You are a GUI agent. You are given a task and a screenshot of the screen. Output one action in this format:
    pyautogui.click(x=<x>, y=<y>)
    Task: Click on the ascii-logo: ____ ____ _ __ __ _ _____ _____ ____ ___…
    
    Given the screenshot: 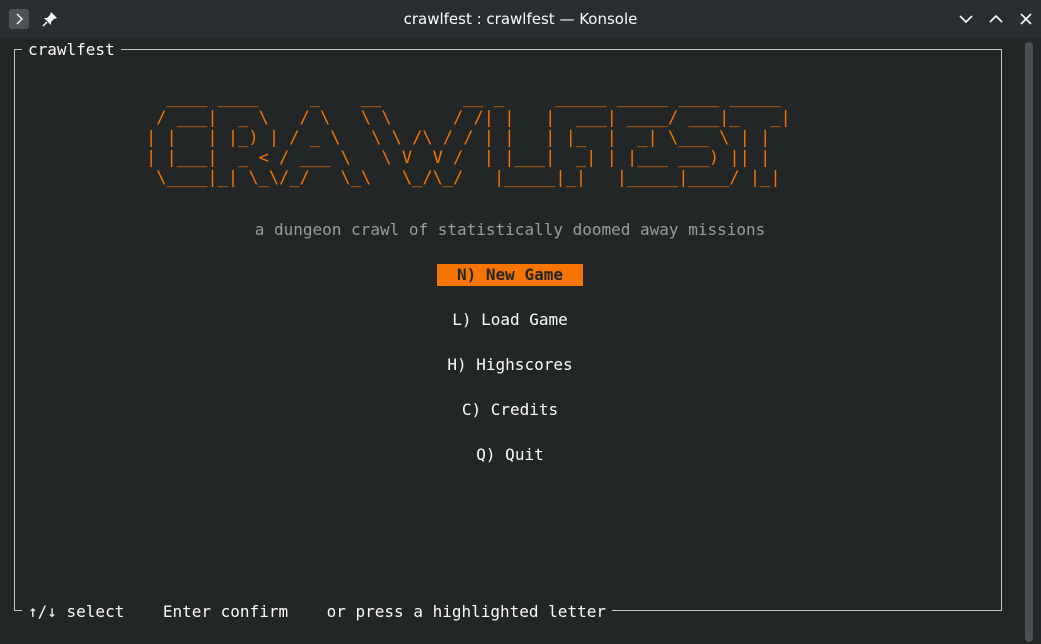 What is the action you would take?
    pyautogui.click(x=468, y=138)
    